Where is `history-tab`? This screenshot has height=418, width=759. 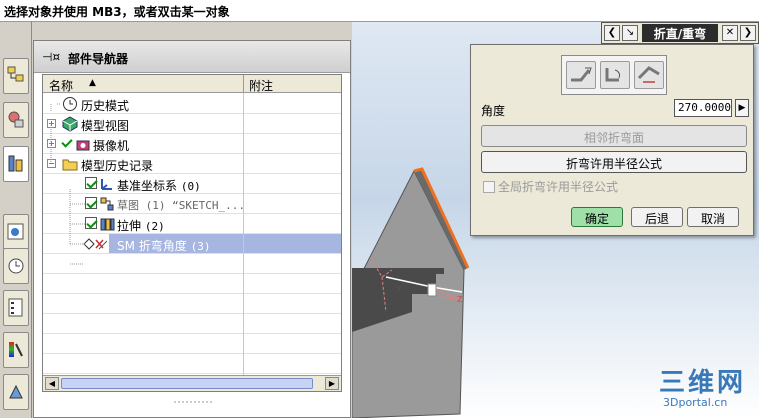 history-tab is located at coordinates (16, 266).